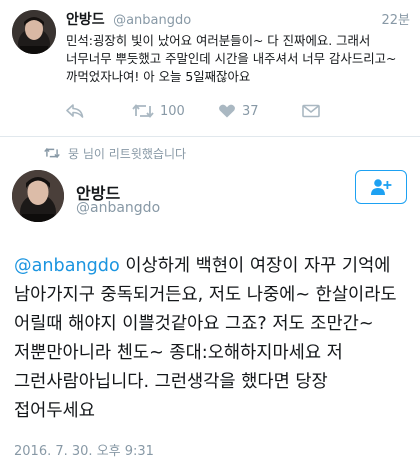 The image size is (420, 474). Describe the element at coordinates (238, 111) in the screenshot. I see `like-button: 37` at that location.